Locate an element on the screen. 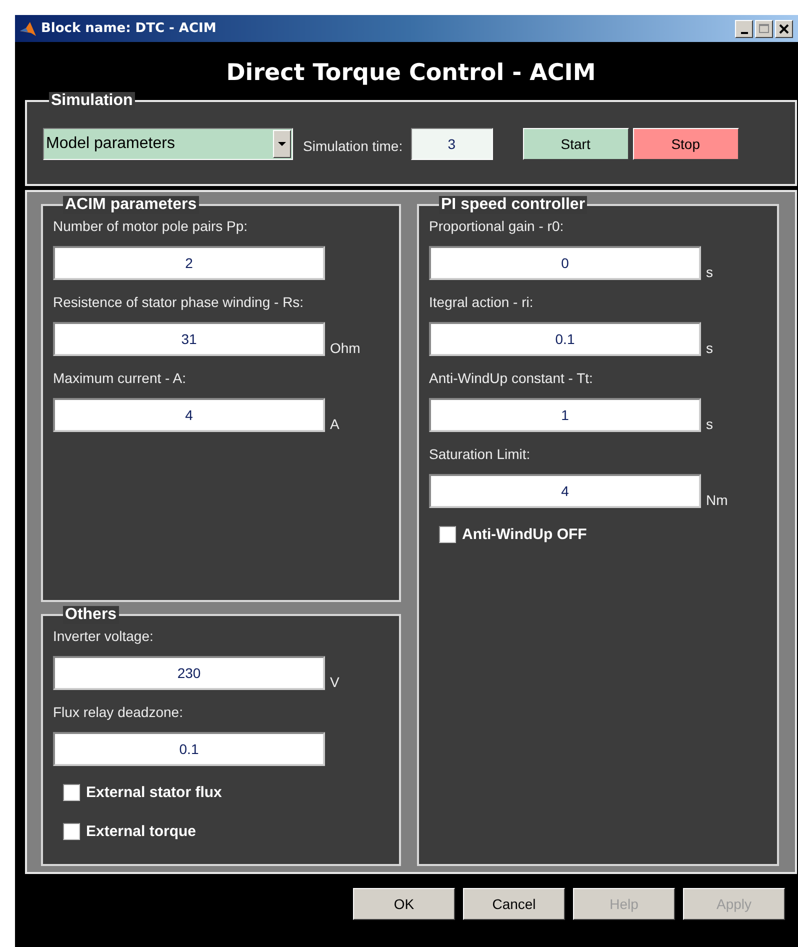 The height and width of the screenshot is (947, 798). field-label: Resistence of stator phase winding - Rs: is located at coordinates (179, 302).